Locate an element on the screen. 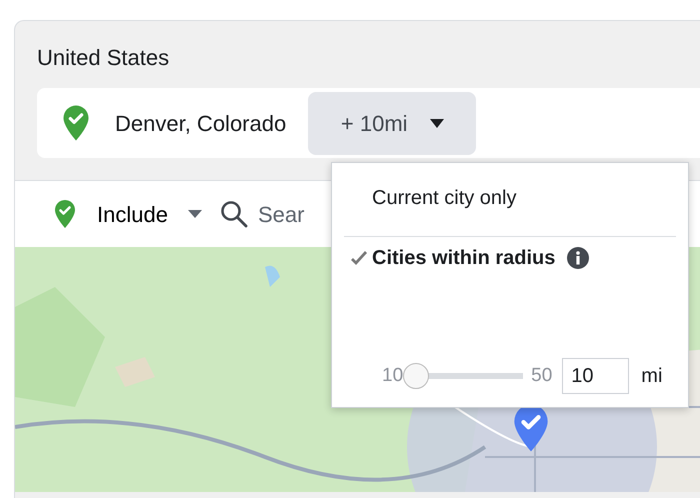 The width and height of the screenshot is (700, 498). menu-option: Cities within radius is located at coordinates (470, 258).